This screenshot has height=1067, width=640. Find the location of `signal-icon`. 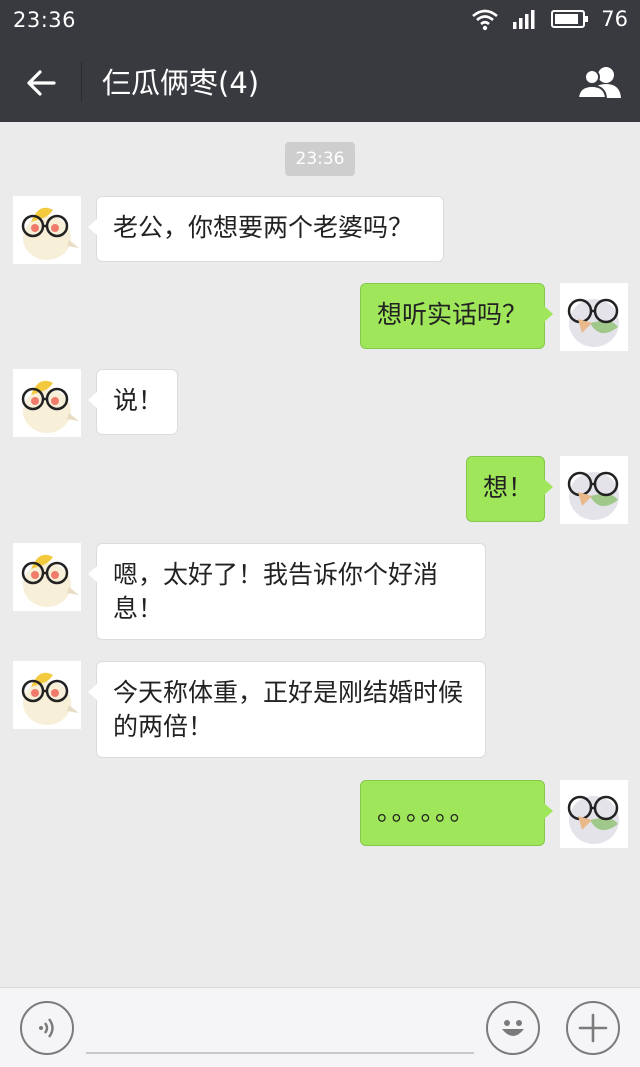

signal-icon is located at coordinates (524, 19).